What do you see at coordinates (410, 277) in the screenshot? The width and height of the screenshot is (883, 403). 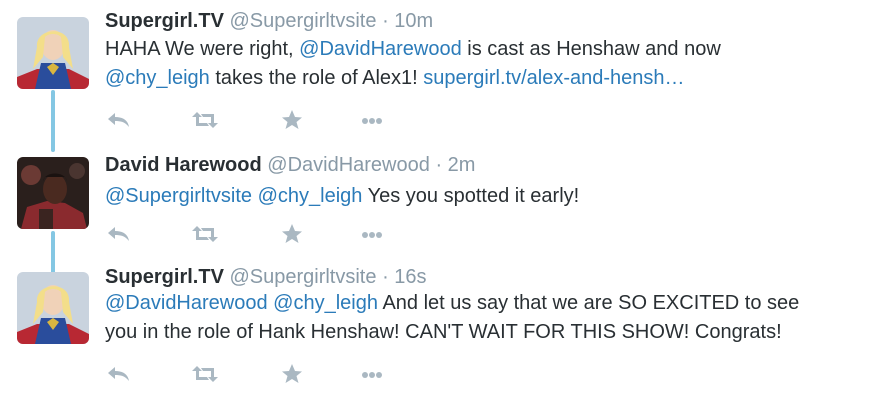 I see `timestamp: 16s` at bounding box center [410, 277].